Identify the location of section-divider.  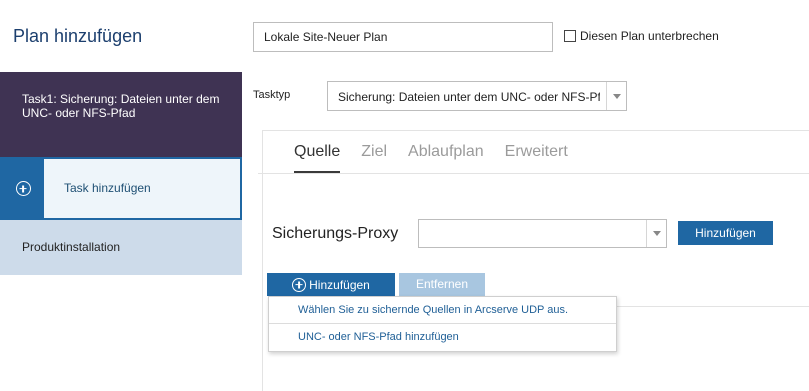
(535, 130).